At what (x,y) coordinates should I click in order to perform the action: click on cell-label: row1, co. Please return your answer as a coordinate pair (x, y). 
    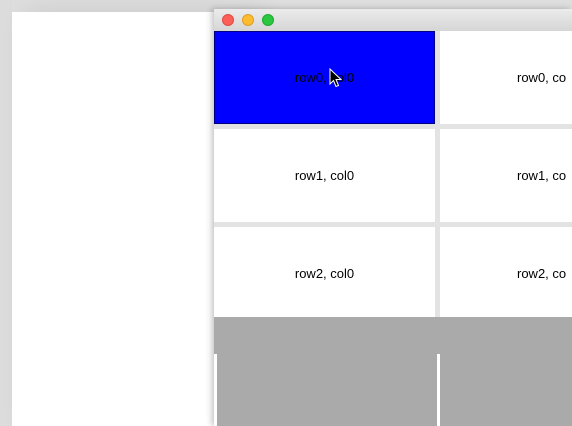
    Looking at the image, I should click on (542, 175).